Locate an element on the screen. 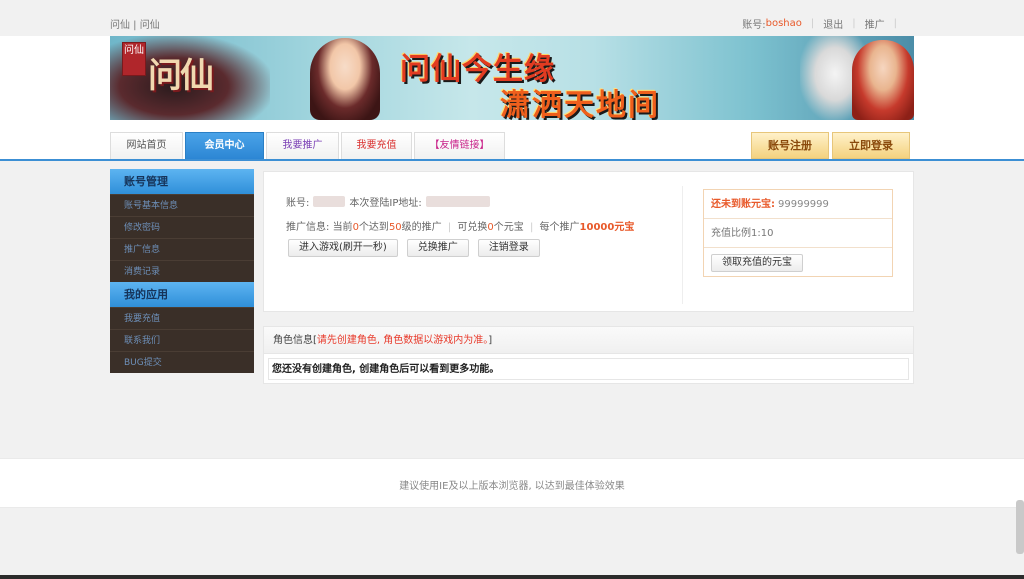  promo-text: 个达到 is located at coordinates (373, 227).